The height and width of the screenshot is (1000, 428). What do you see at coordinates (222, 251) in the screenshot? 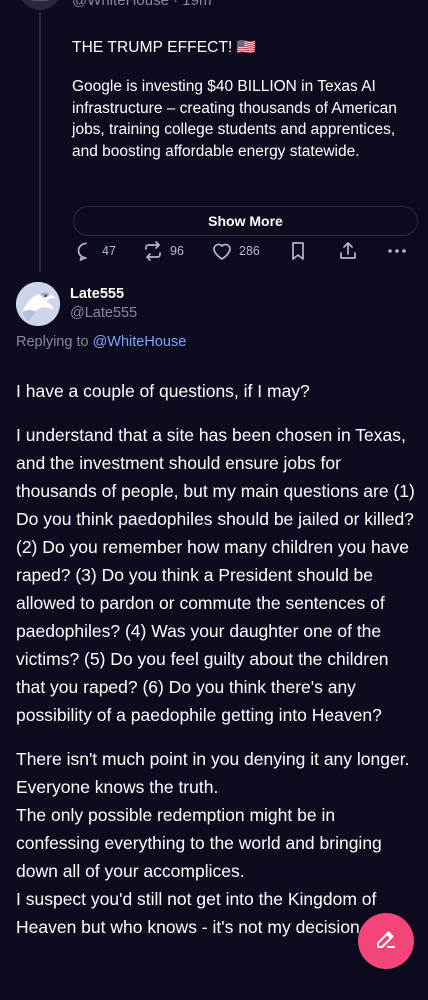
I see `heart-icon` at bounding box center [222, 251].